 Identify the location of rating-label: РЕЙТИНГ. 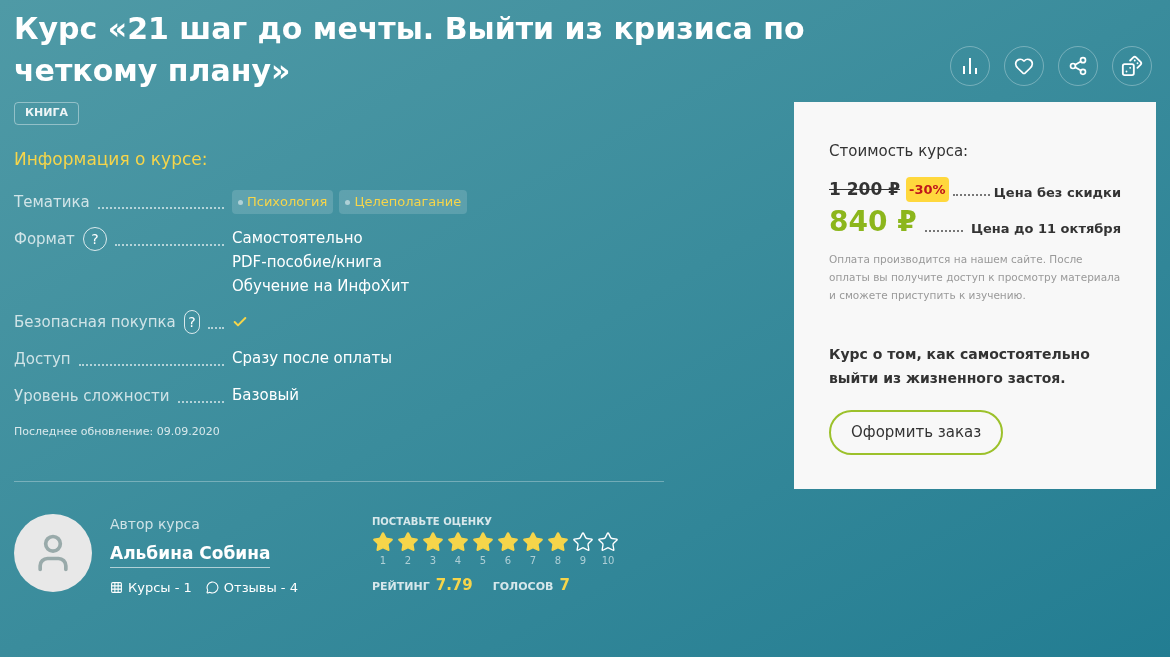
(401, 586).